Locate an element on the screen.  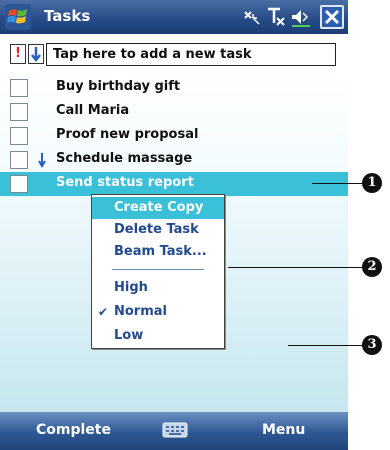
app-title: Tasks is located at coordinates (67, 16).